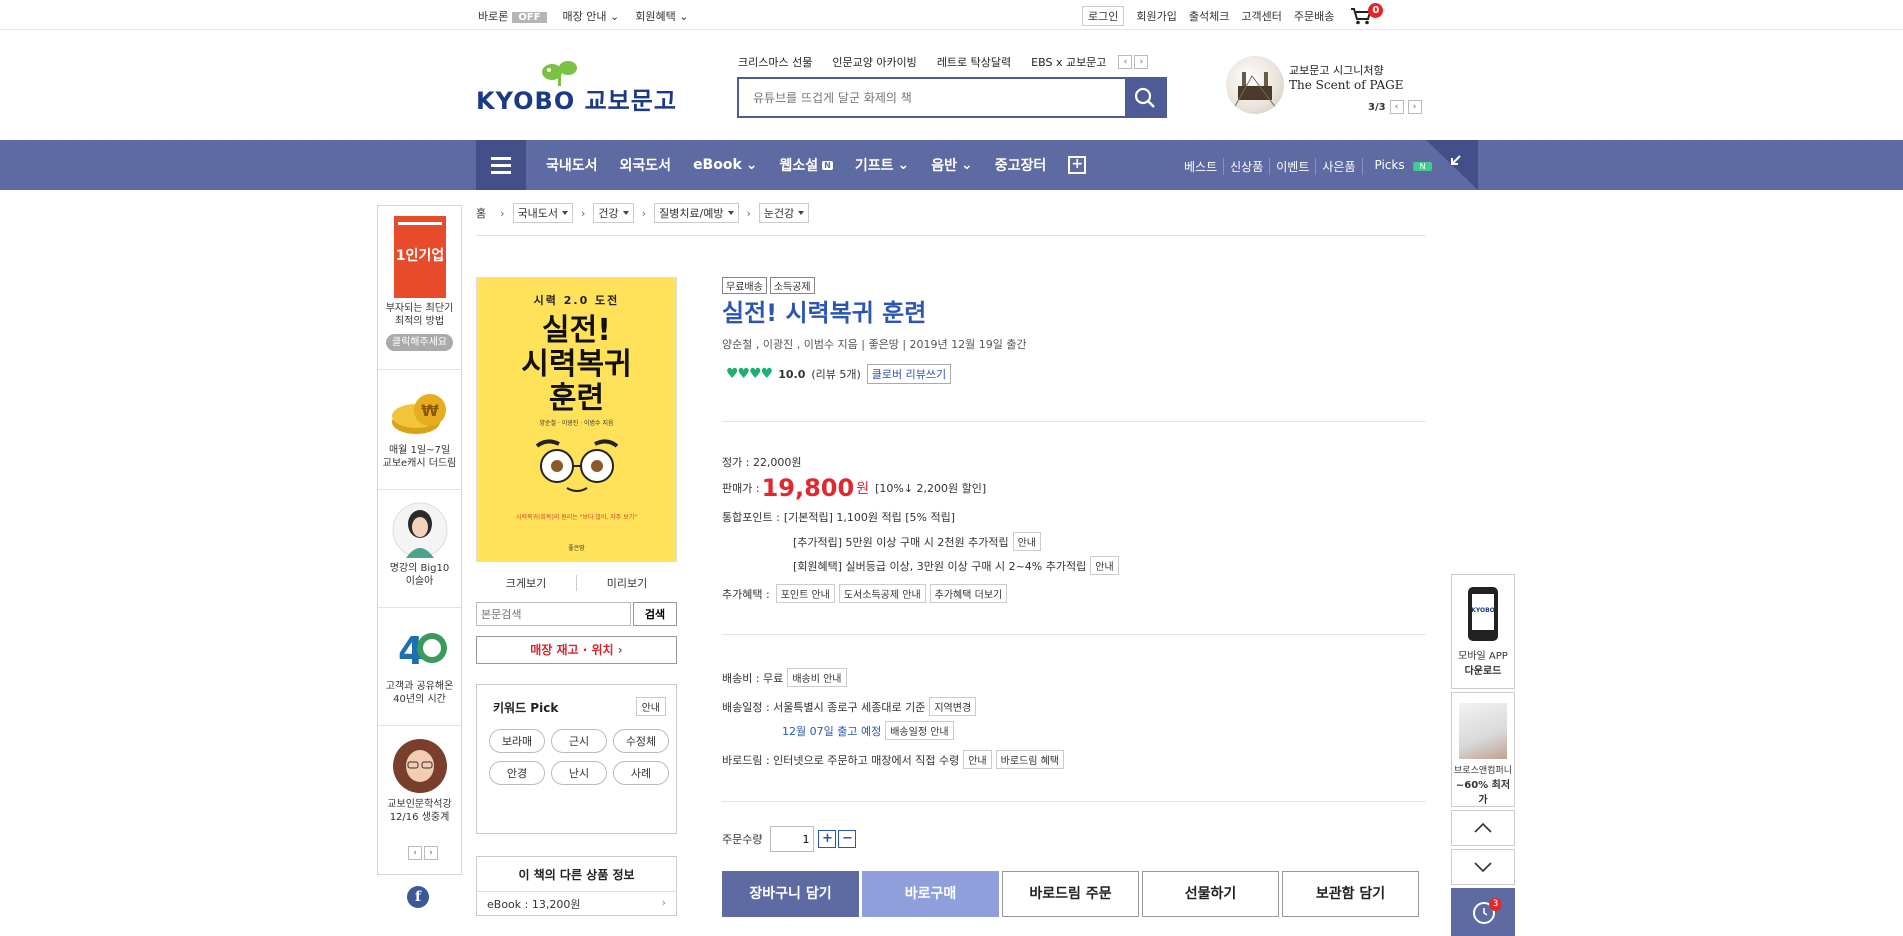 The image size is (1903, 936). What do you see at coordinates (627, 583) in the screenshot?
I see `preview-link: 미리보기` at bounding box center [627, 583].